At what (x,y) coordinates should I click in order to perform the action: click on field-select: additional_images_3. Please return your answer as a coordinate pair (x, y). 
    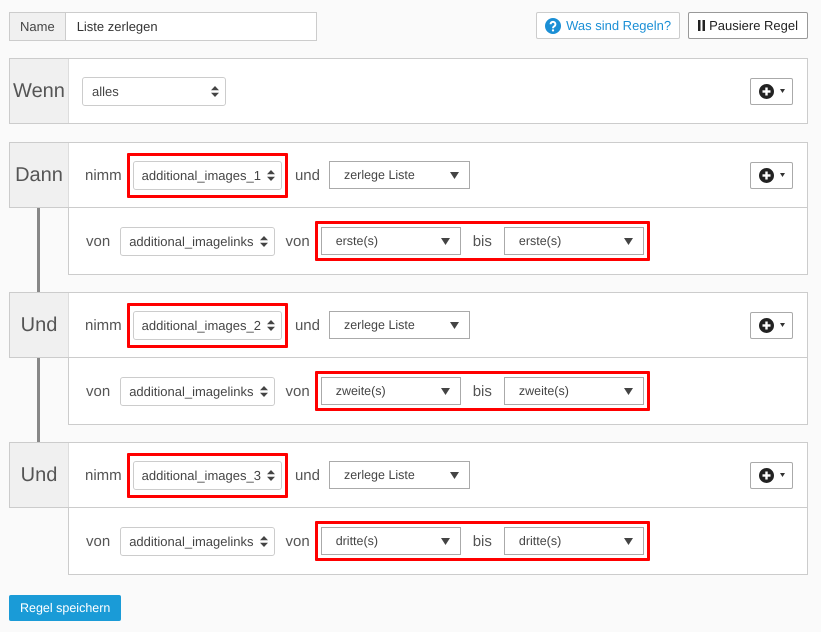
    Looking at the image, I should click on (207, 475).